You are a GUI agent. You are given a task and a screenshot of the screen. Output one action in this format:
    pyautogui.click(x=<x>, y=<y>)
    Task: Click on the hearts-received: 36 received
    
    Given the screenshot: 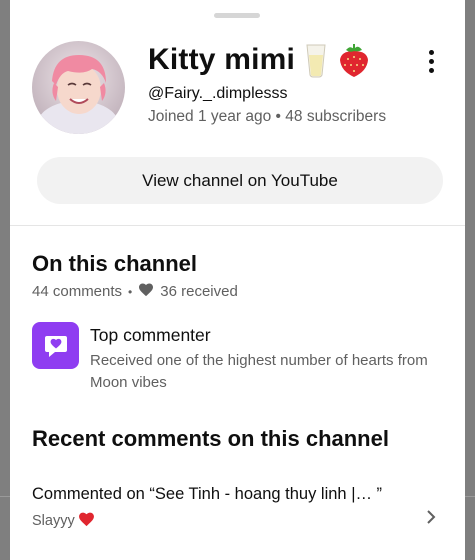 What is the action you would take?
    pyautogui.click(x=199, y=291)
    